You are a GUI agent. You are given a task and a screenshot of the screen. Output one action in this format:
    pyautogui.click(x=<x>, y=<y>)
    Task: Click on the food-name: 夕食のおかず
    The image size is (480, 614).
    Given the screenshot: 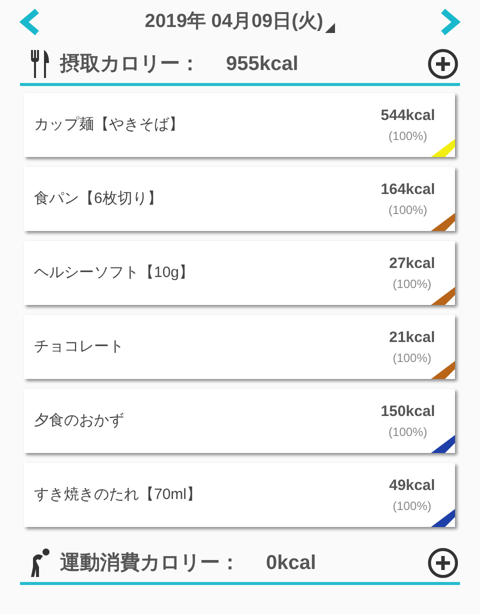 What is the action you would take?
    pyautogui.click(x=79, y=420)
    